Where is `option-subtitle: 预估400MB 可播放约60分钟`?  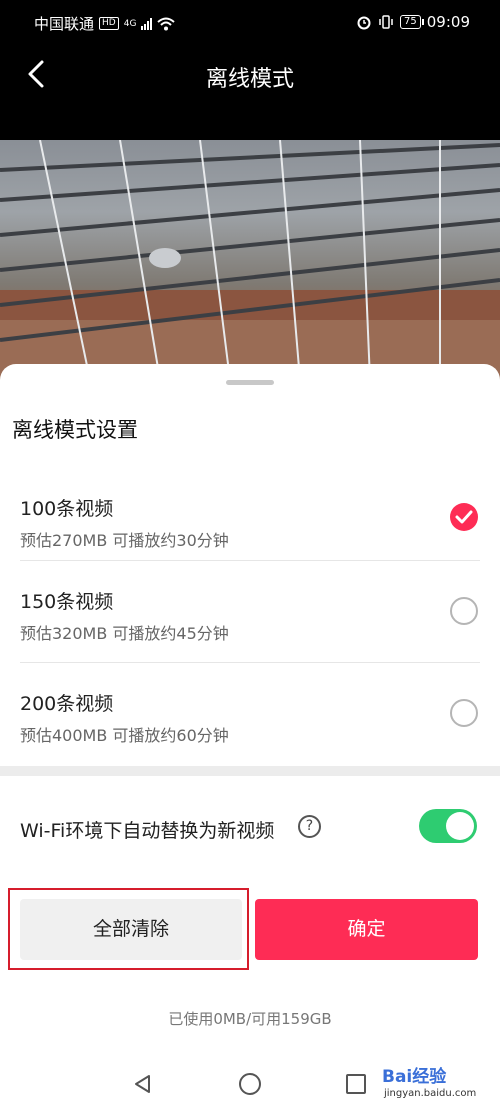
option-subtitle: 预估400MB 可播放约60分钟 is located at coordinates (124, 735).